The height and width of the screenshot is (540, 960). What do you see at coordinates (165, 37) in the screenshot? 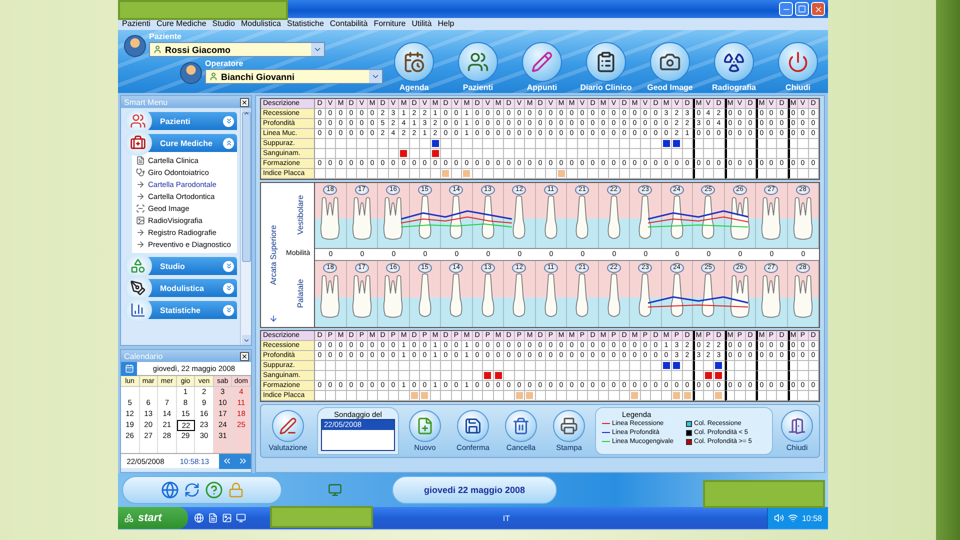
I see `field-label: Paziente` at bounding box center [165, 37].